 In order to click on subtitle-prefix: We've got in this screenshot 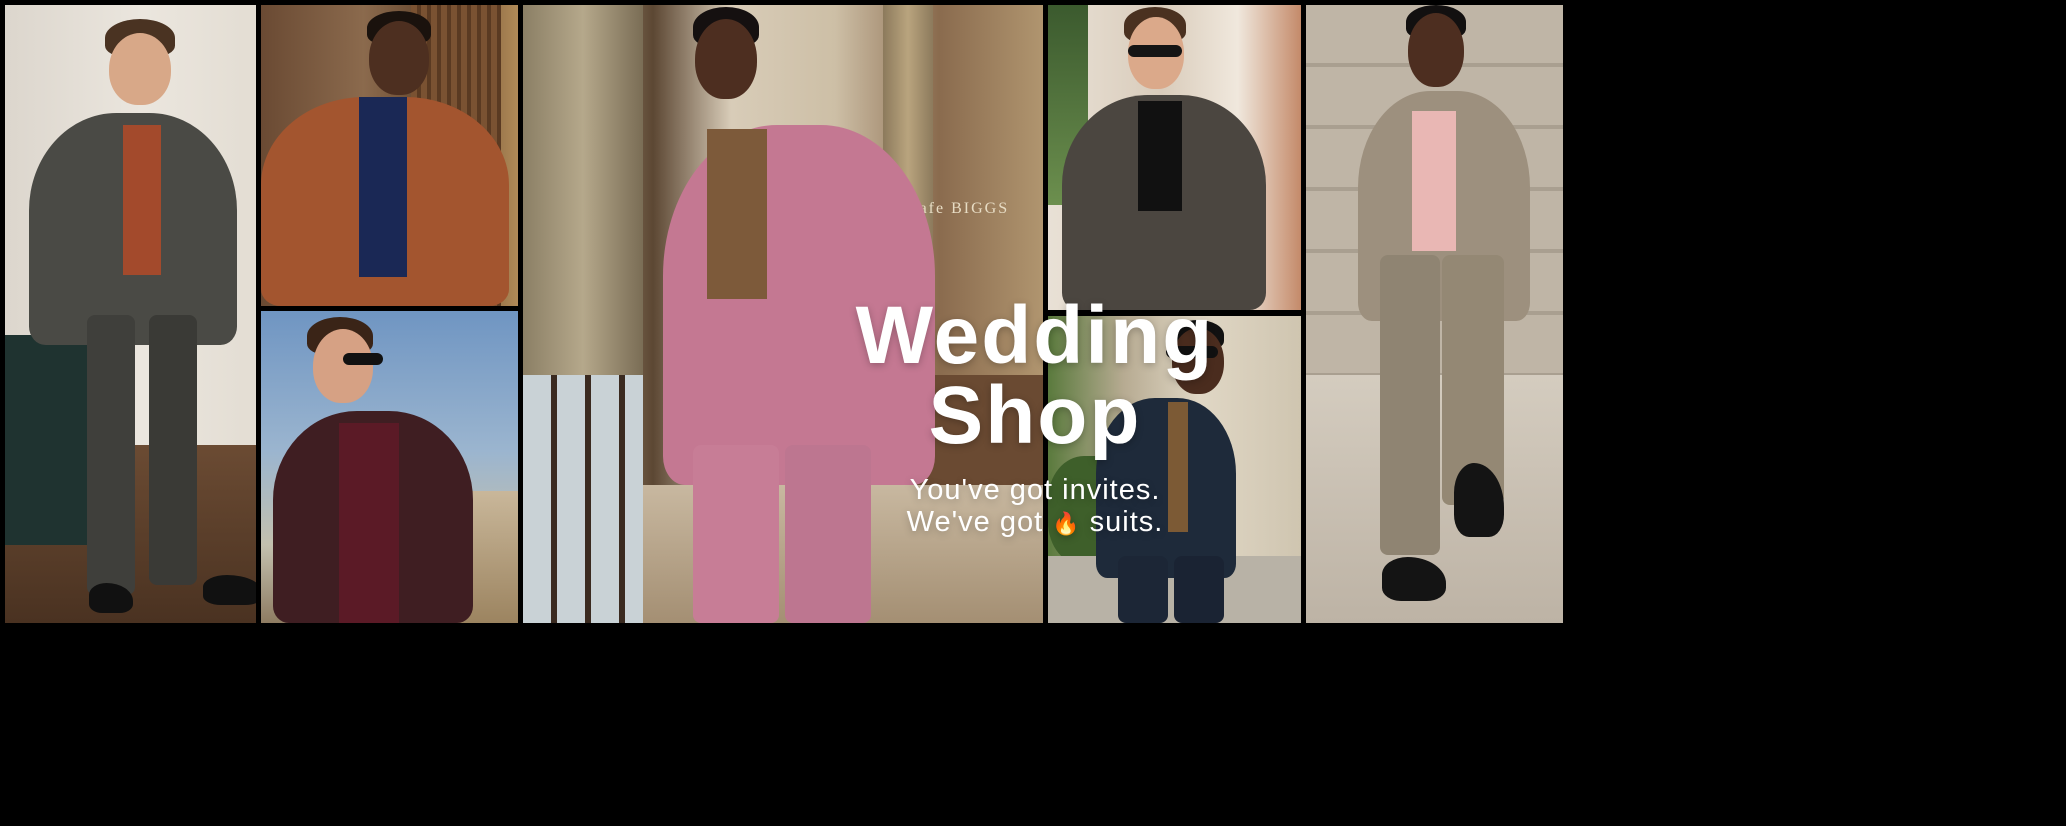, I will do `click(979, 522)`.